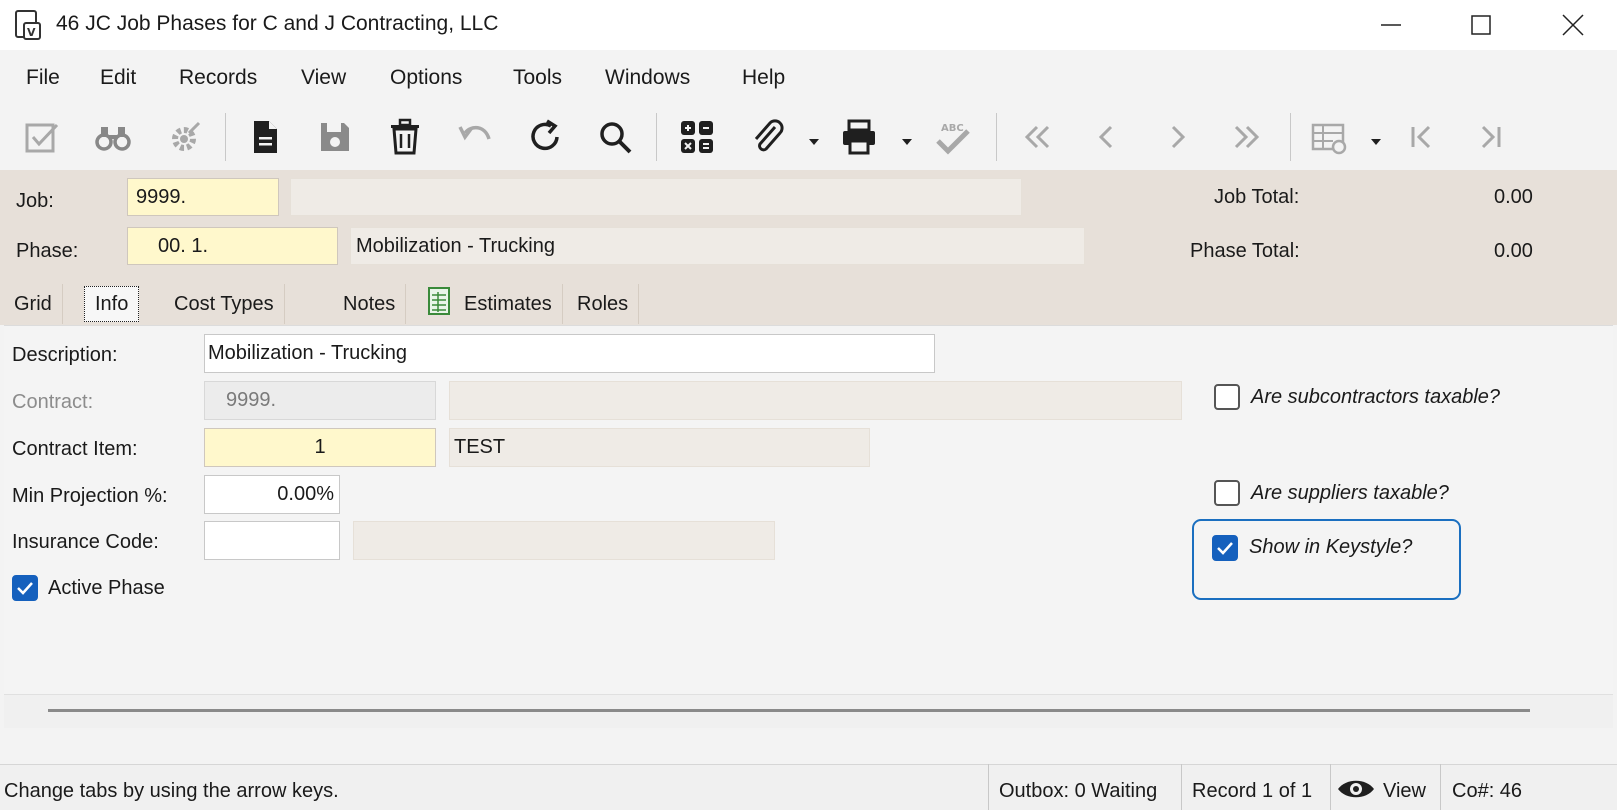  I want to click on search-icon, so click(615, 137).